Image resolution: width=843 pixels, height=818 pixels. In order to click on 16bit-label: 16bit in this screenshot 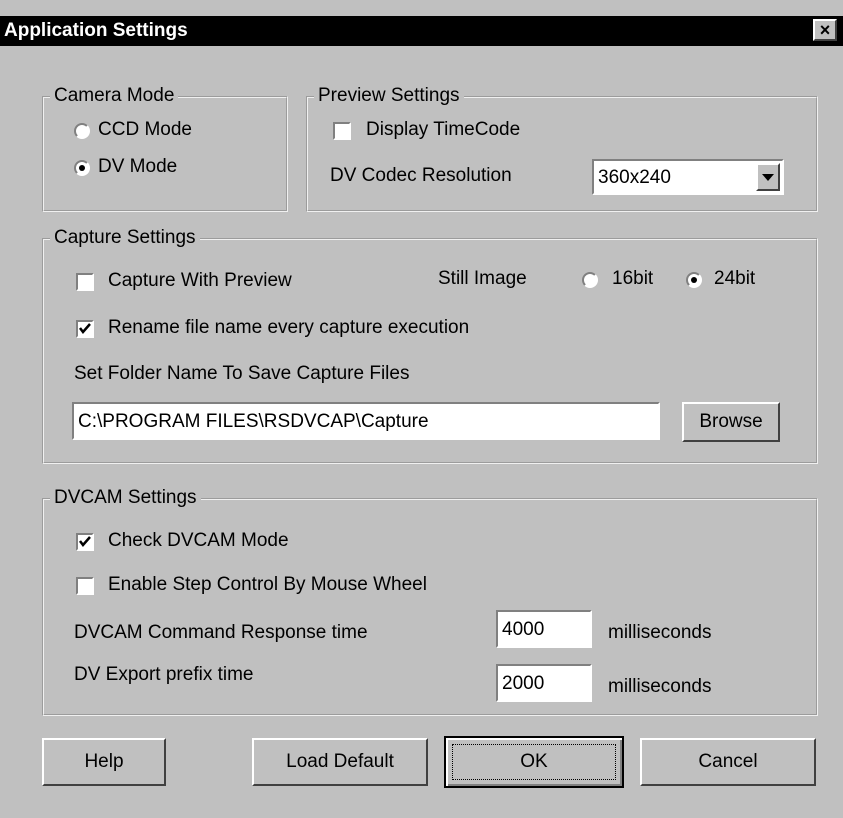, I will do `click(633, 278)`.